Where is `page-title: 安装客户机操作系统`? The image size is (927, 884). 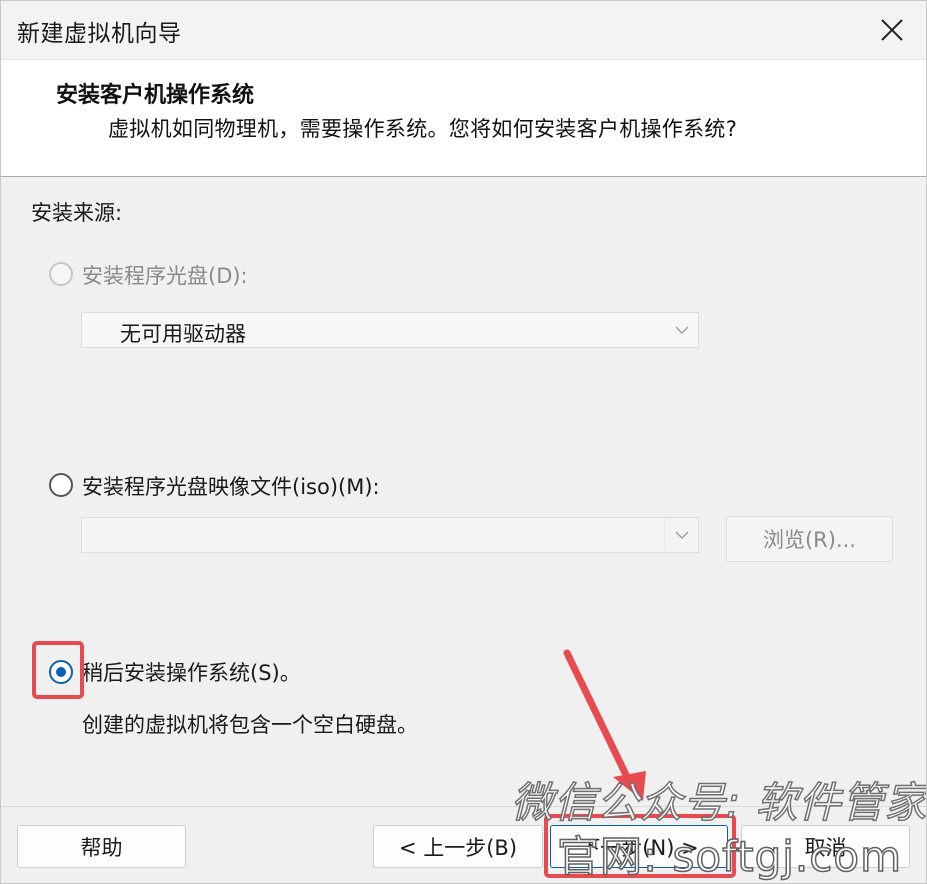 page-title: 安装客户机操作系统 is located at coordinates (155, 95).